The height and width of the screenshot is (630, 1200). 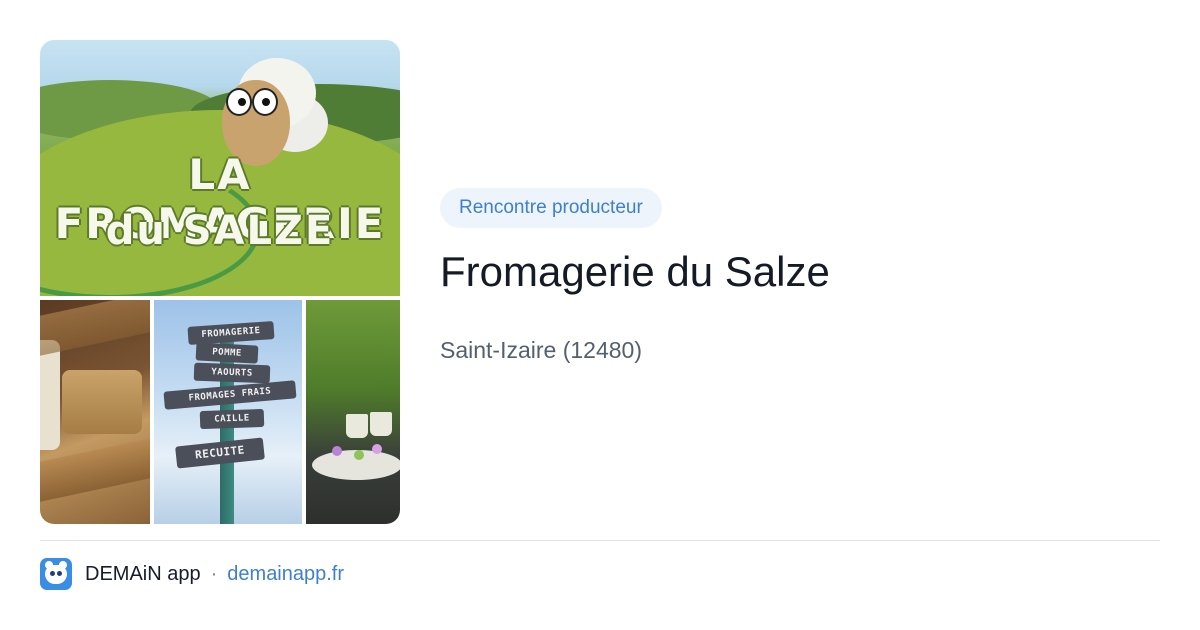 I want to click on sign-label: CAILLE, so click(x=232, y=419).